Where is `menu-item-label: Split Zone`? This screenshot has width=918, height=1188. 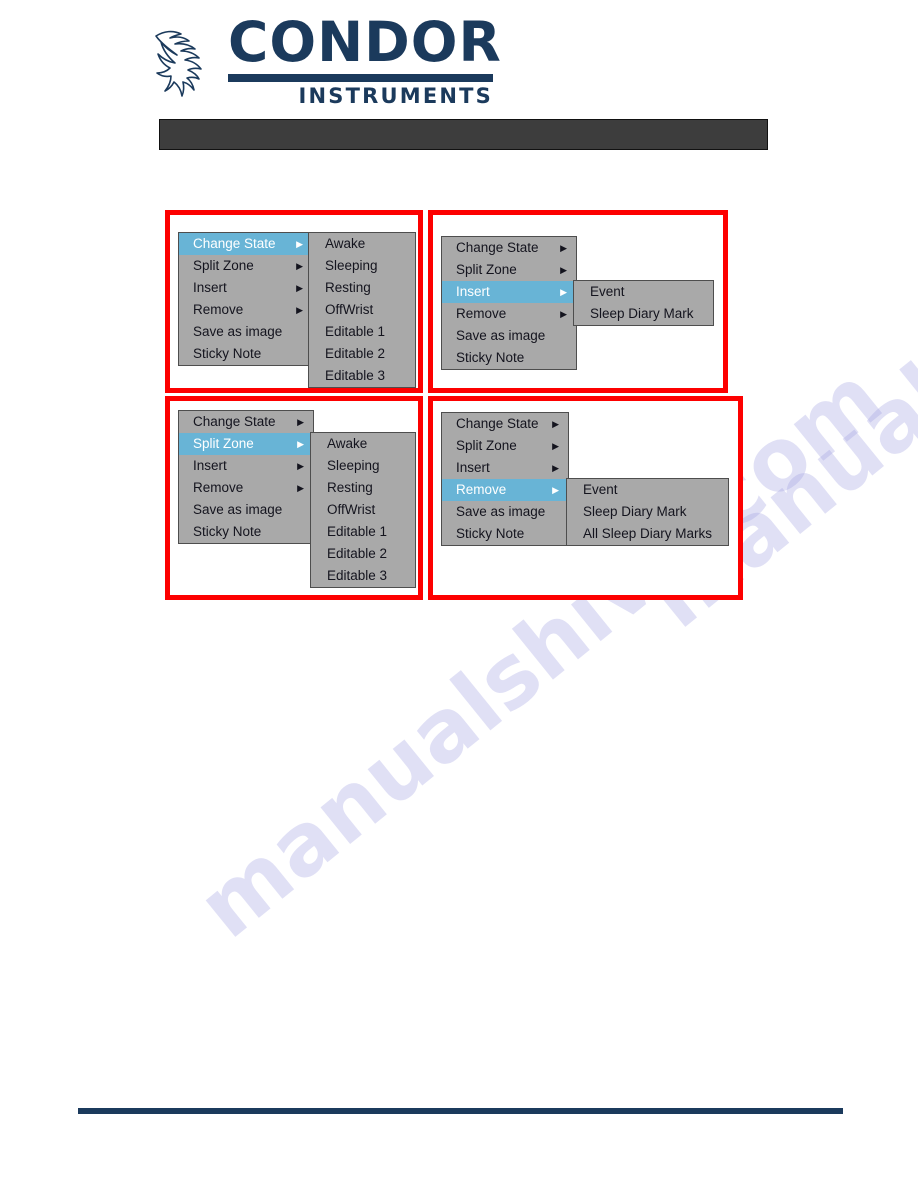
menu-item-label: Split Zone is located at coordinates (223, 265).